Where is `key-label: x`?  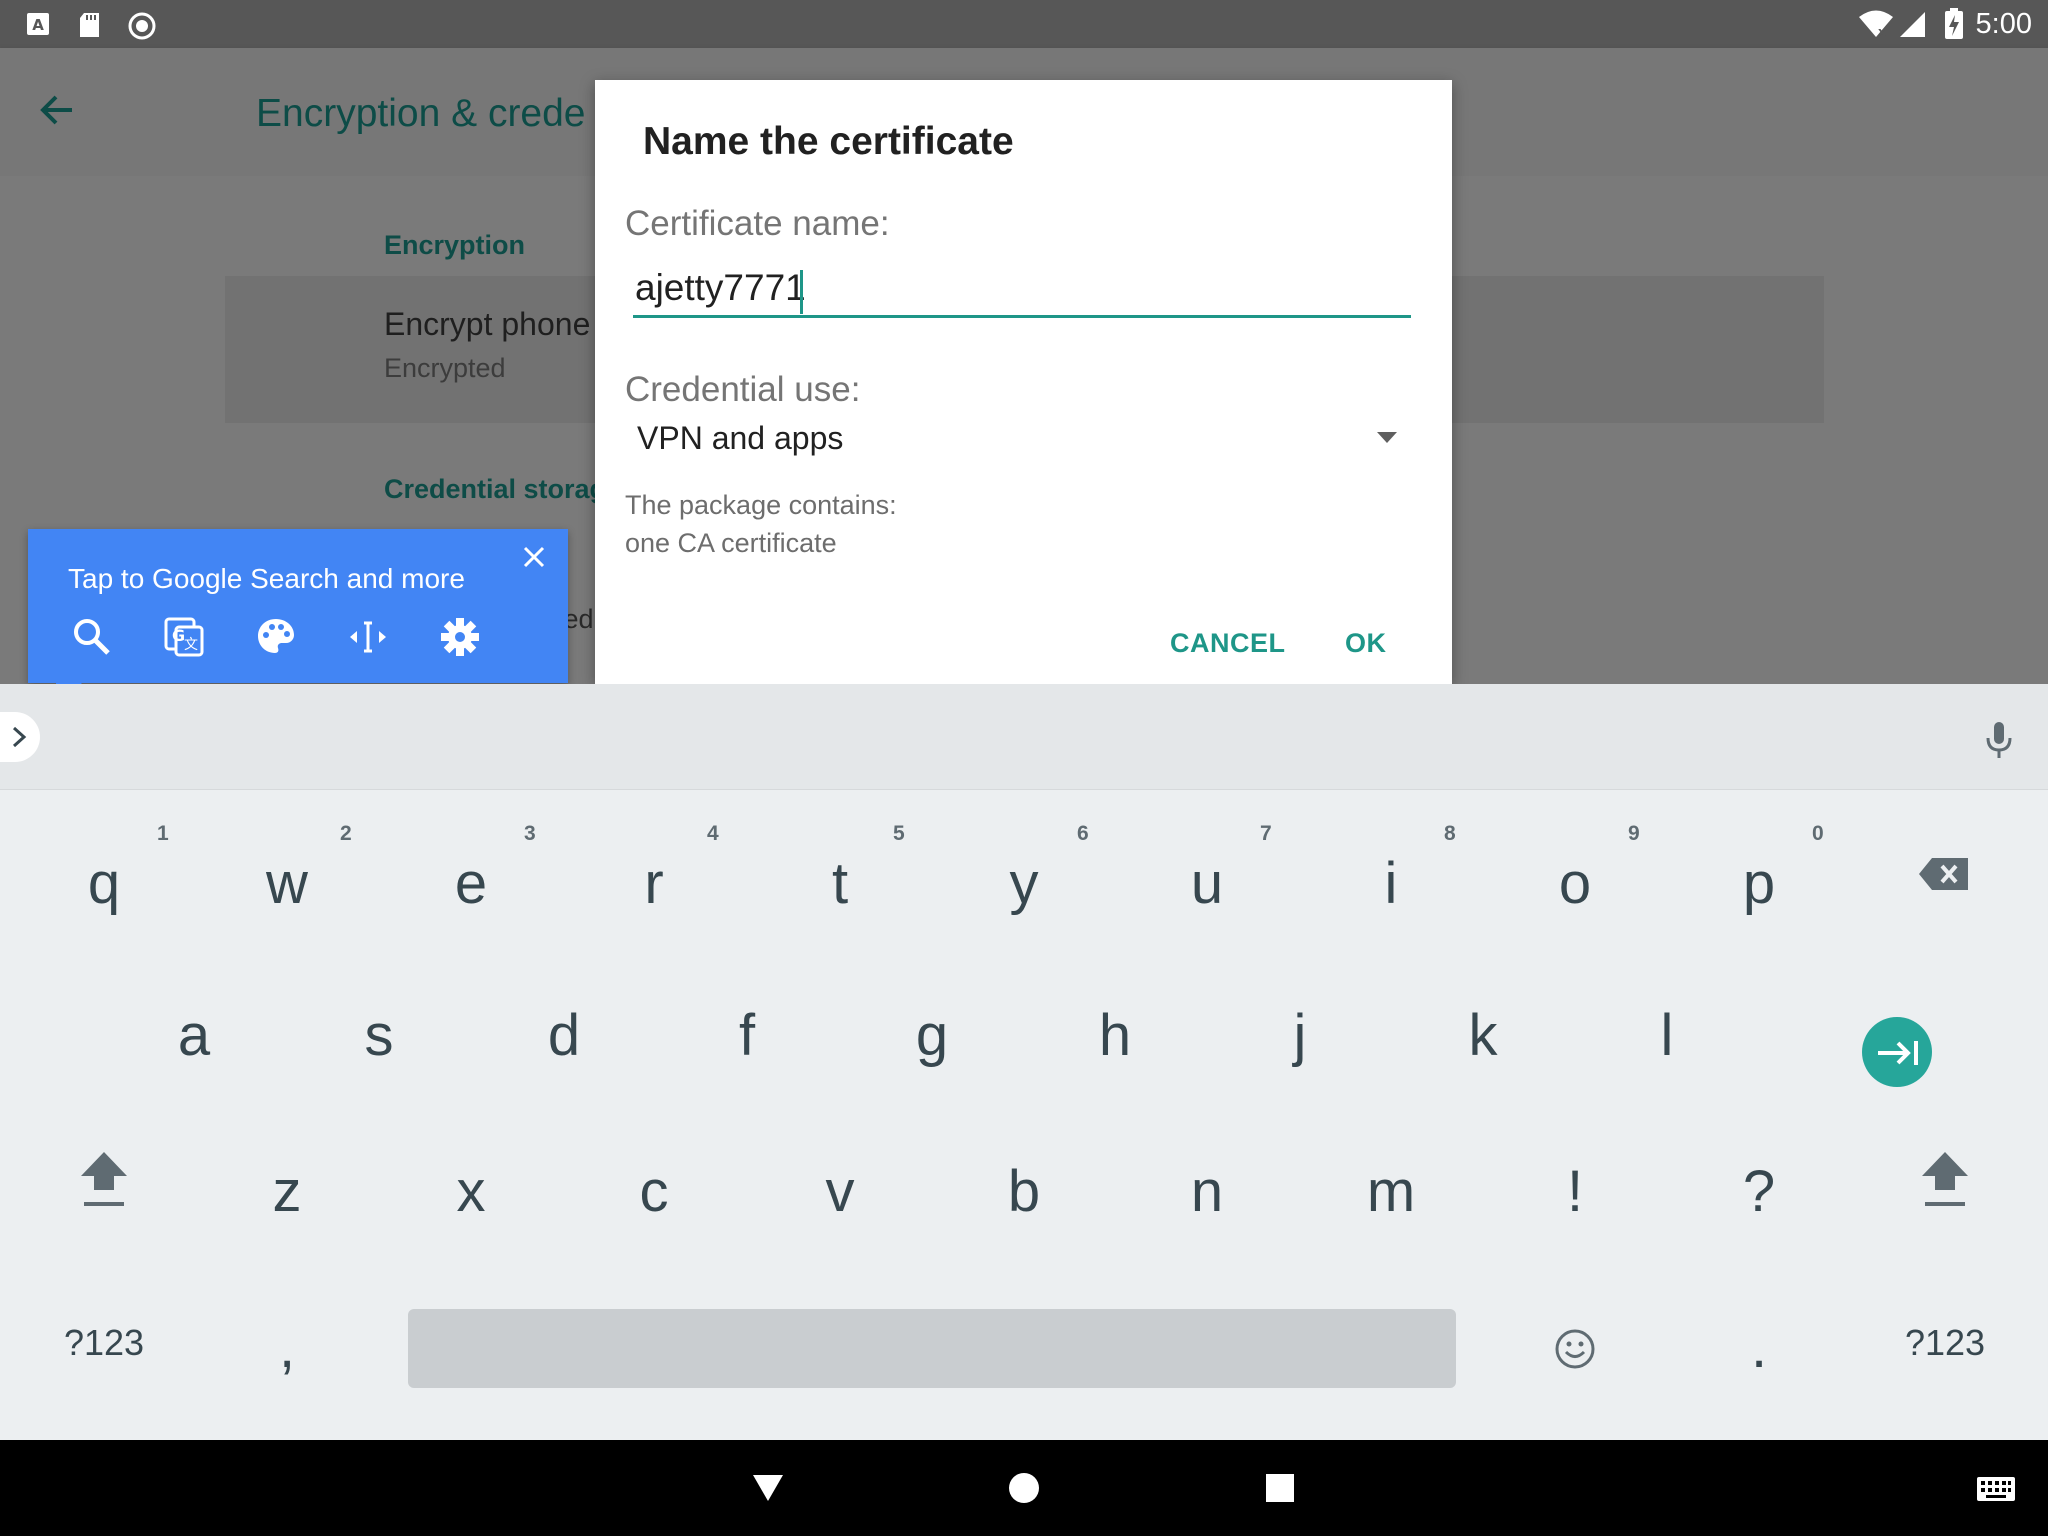 key-label: x is located at coordinates (471, 1191).